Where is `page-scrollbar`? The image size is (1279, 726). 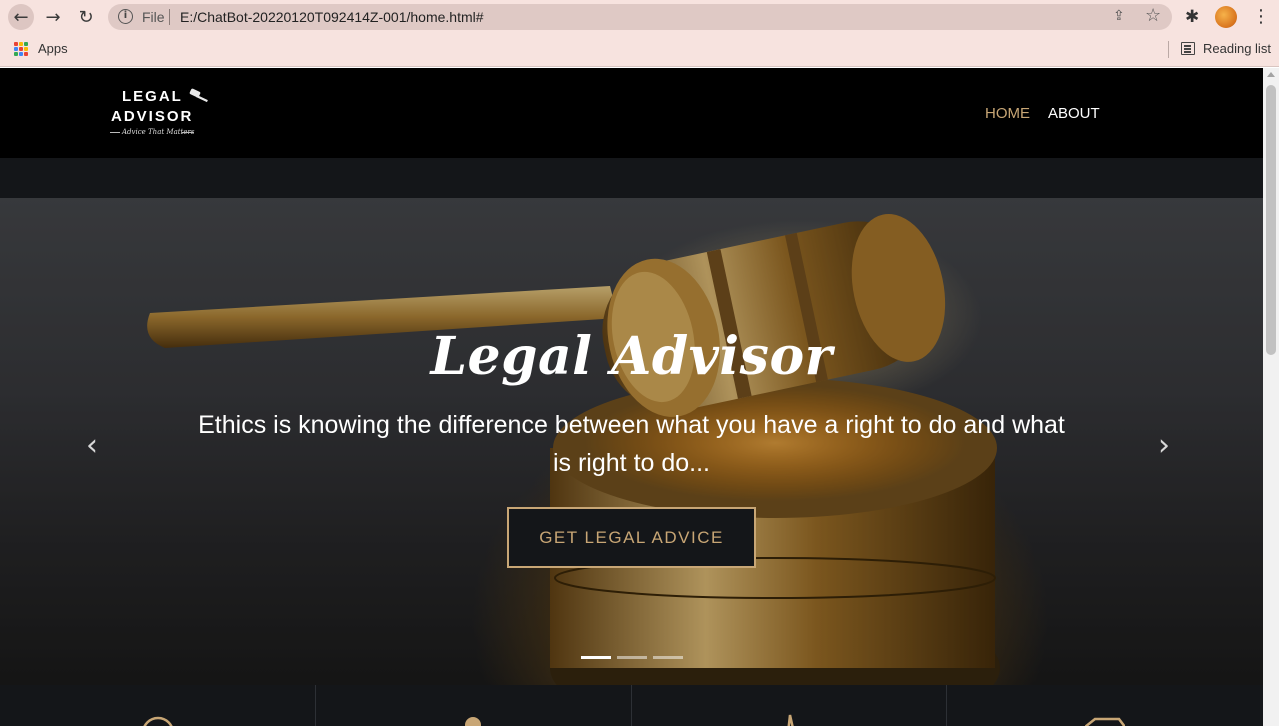 page-scrollbar is located at coordinates (1271, 397).